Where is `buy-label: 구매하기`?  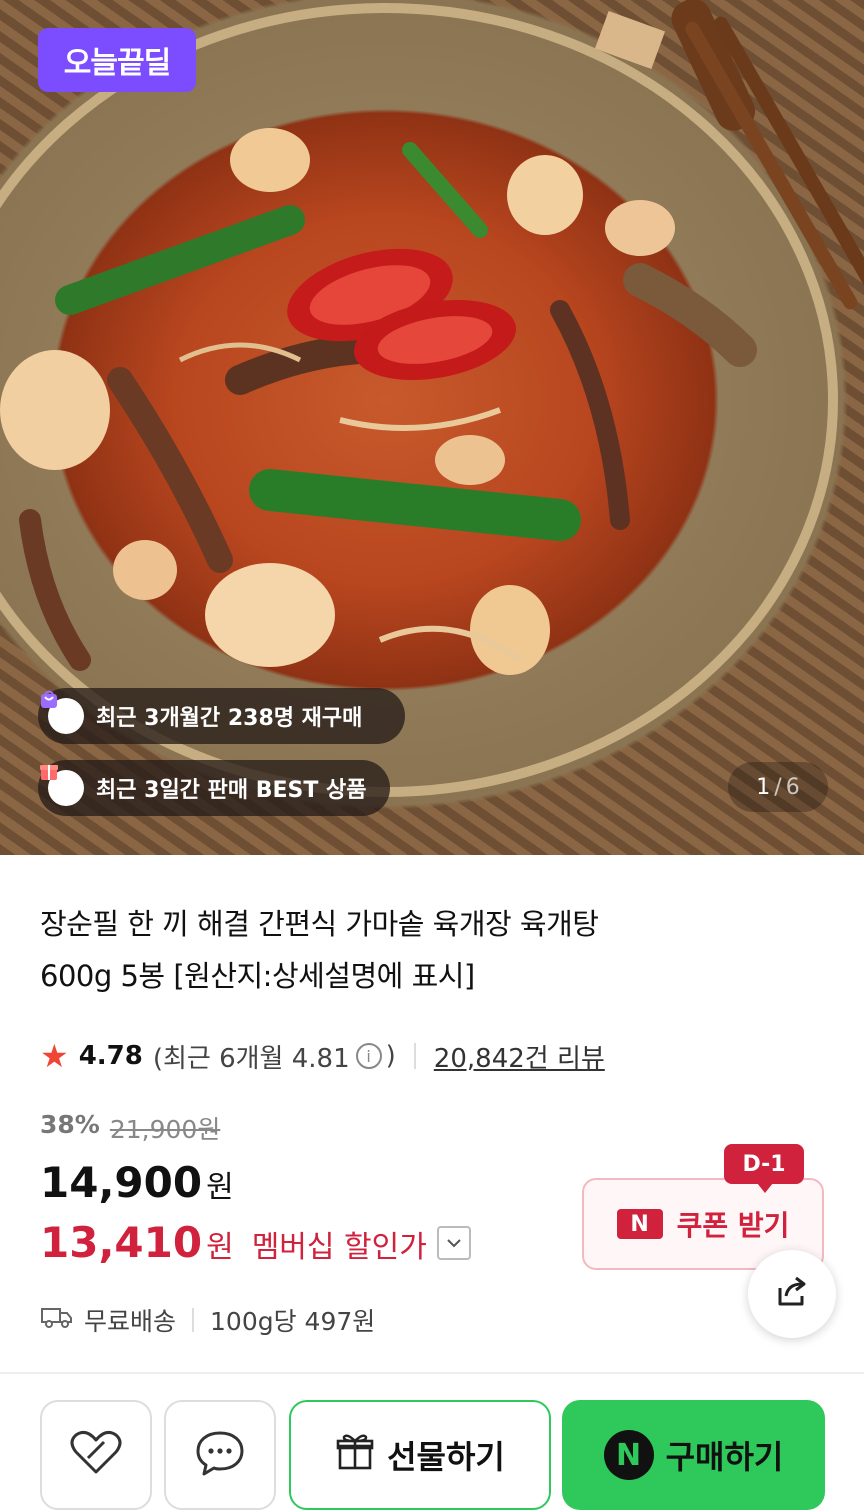 buy-label: 구매하기 is located at coordinates (724, 1457).